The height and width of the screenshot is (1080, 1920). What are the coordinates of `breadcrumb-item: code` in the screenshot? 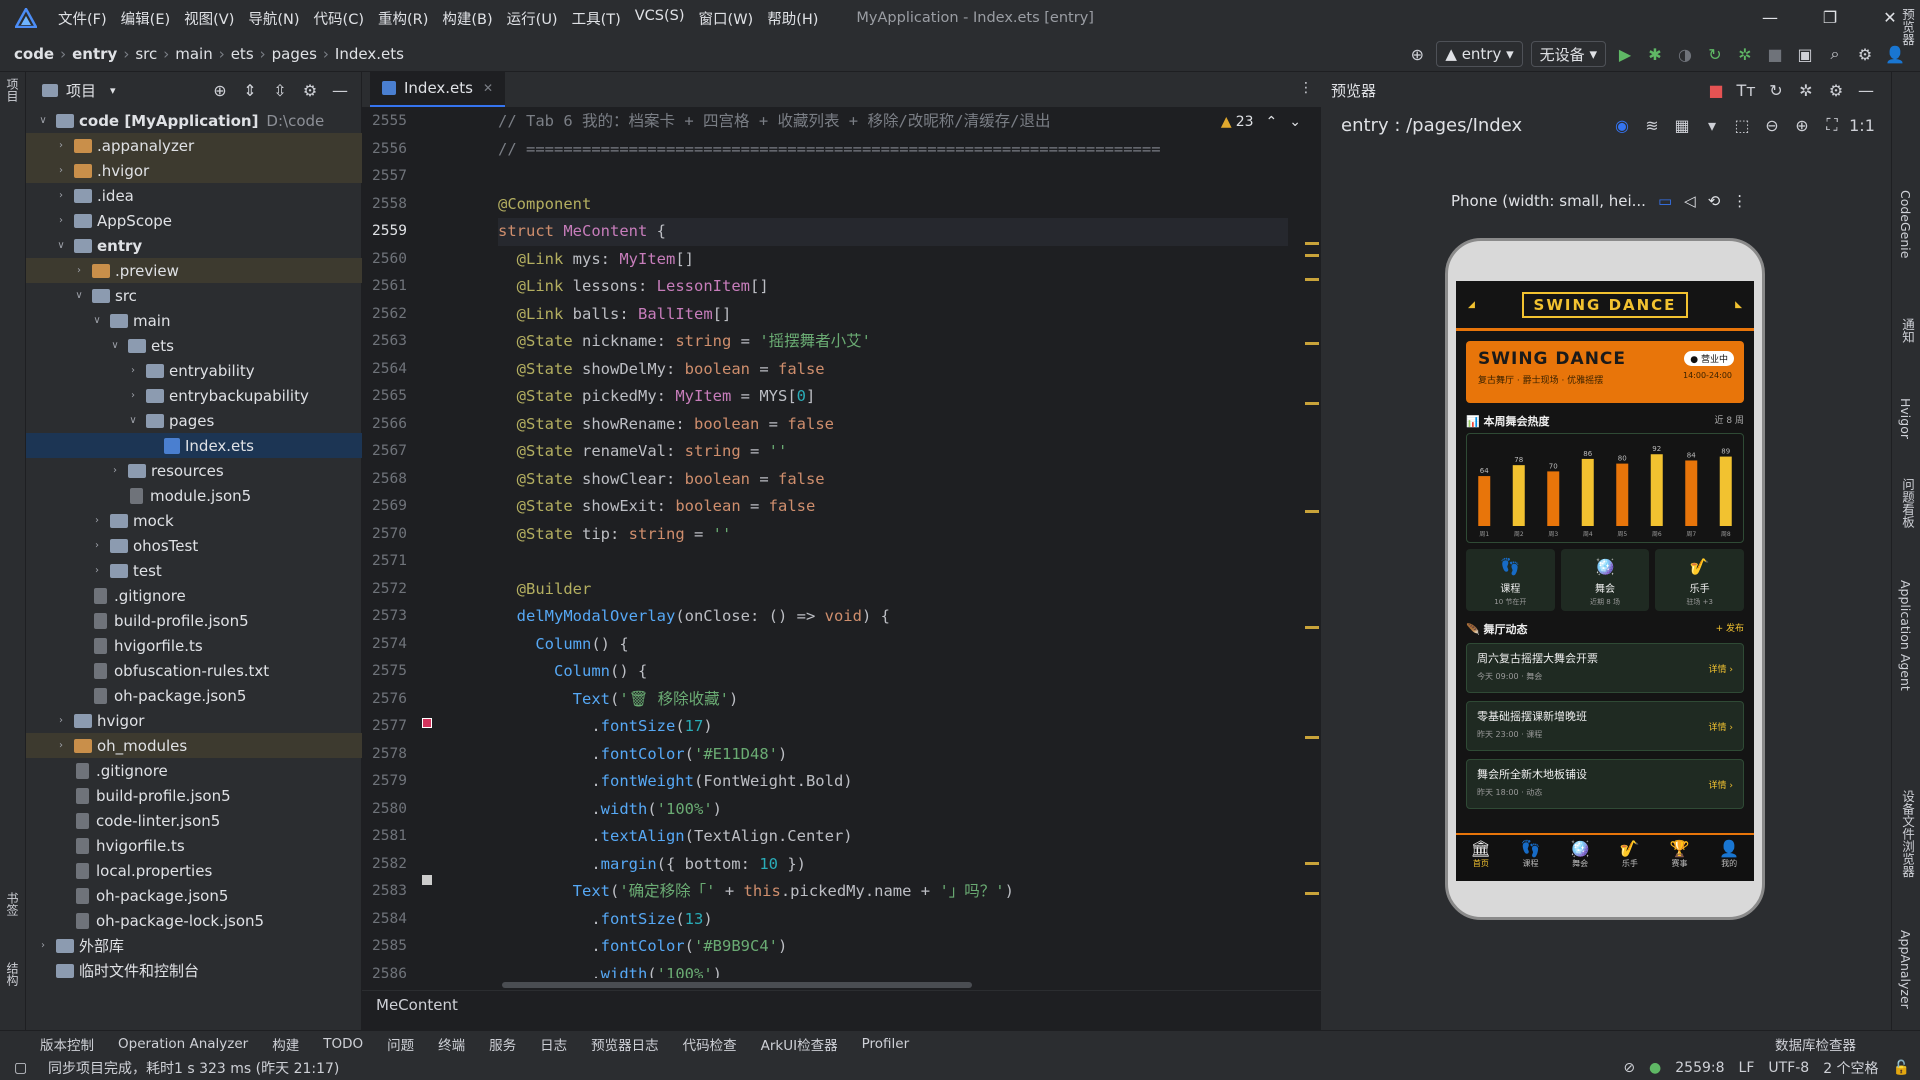 It's located at (34, 54).